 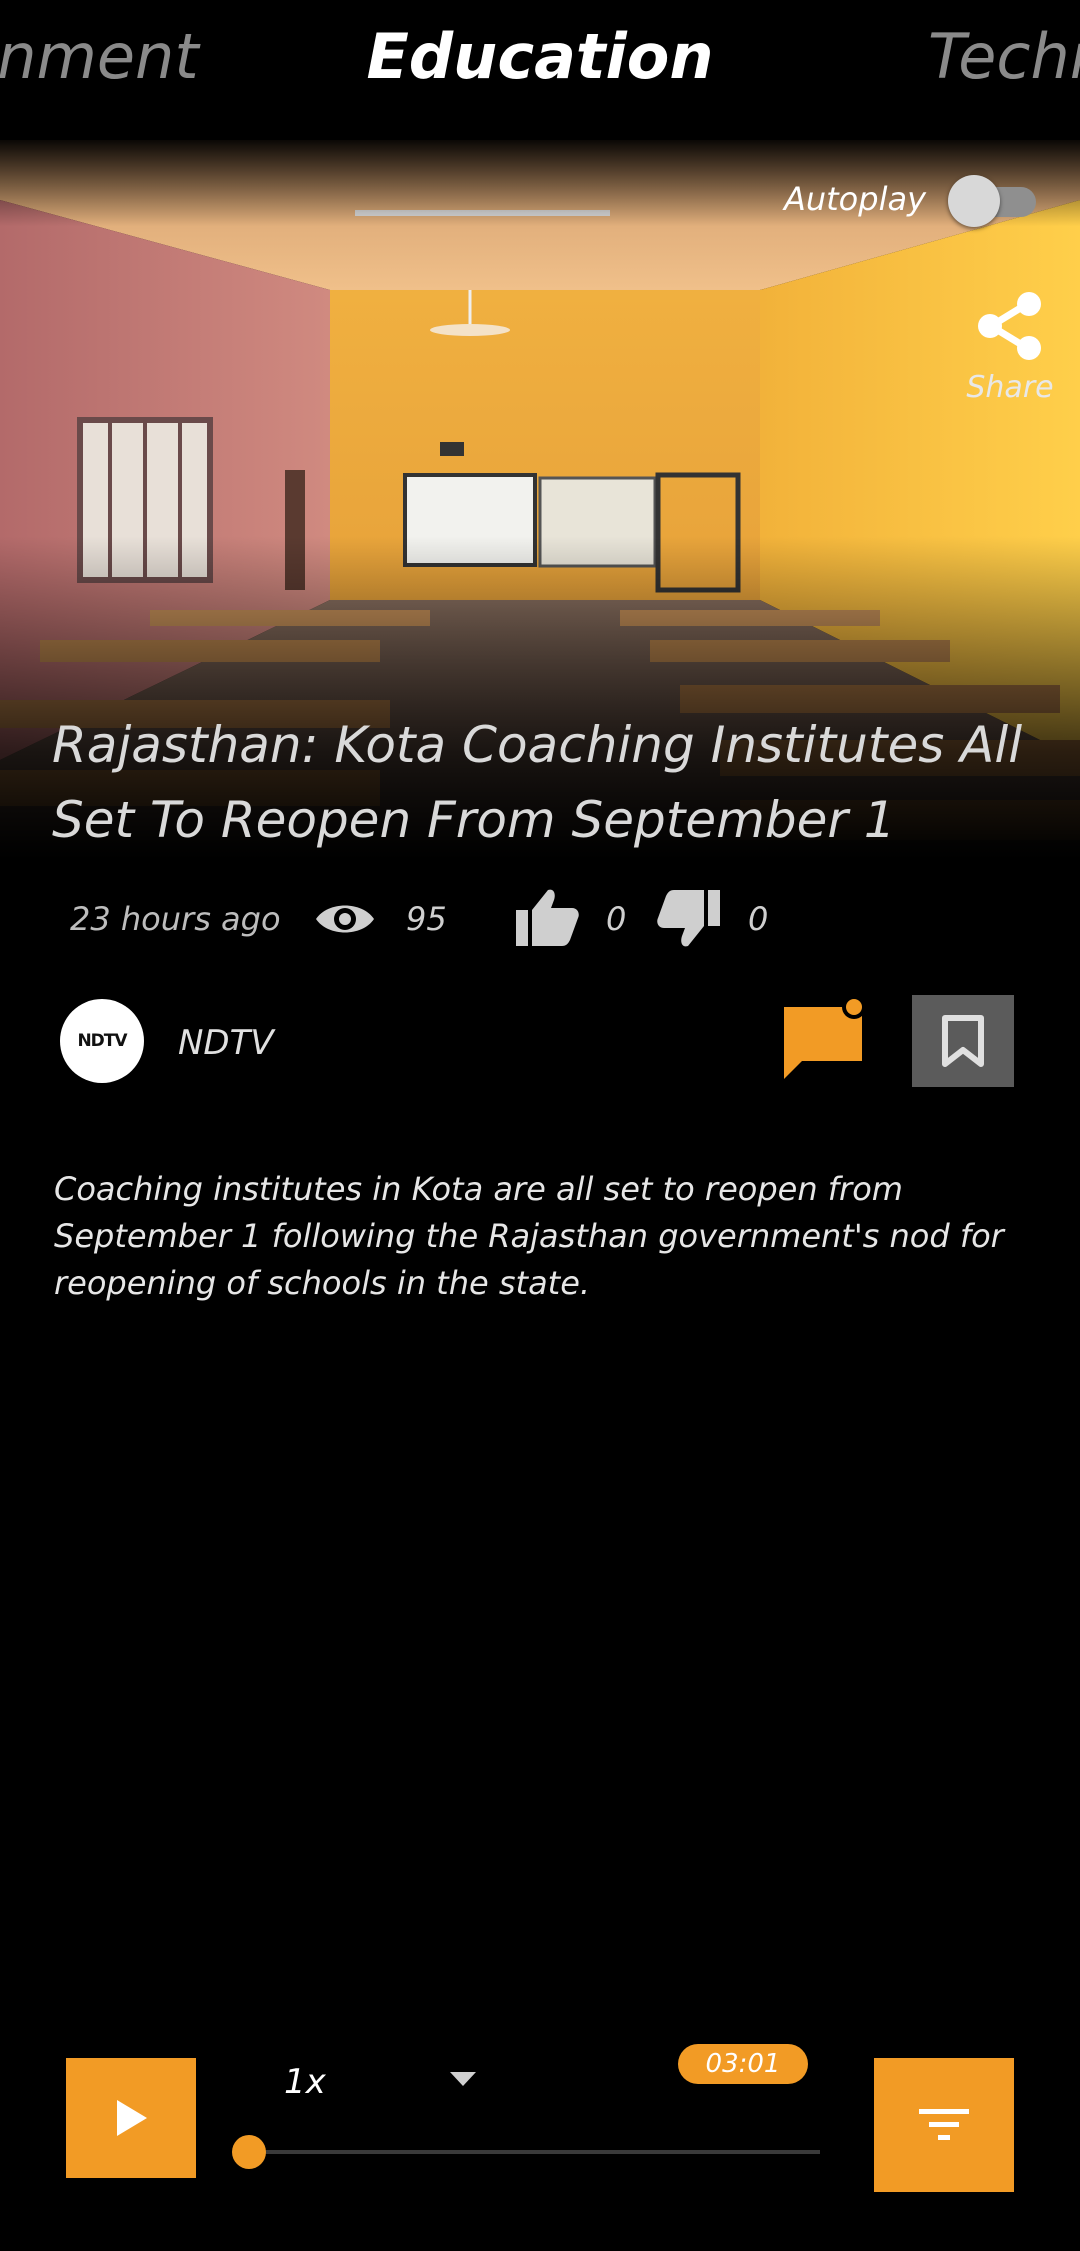 I want to click on filter-icon, so click(x=944, y=2124).